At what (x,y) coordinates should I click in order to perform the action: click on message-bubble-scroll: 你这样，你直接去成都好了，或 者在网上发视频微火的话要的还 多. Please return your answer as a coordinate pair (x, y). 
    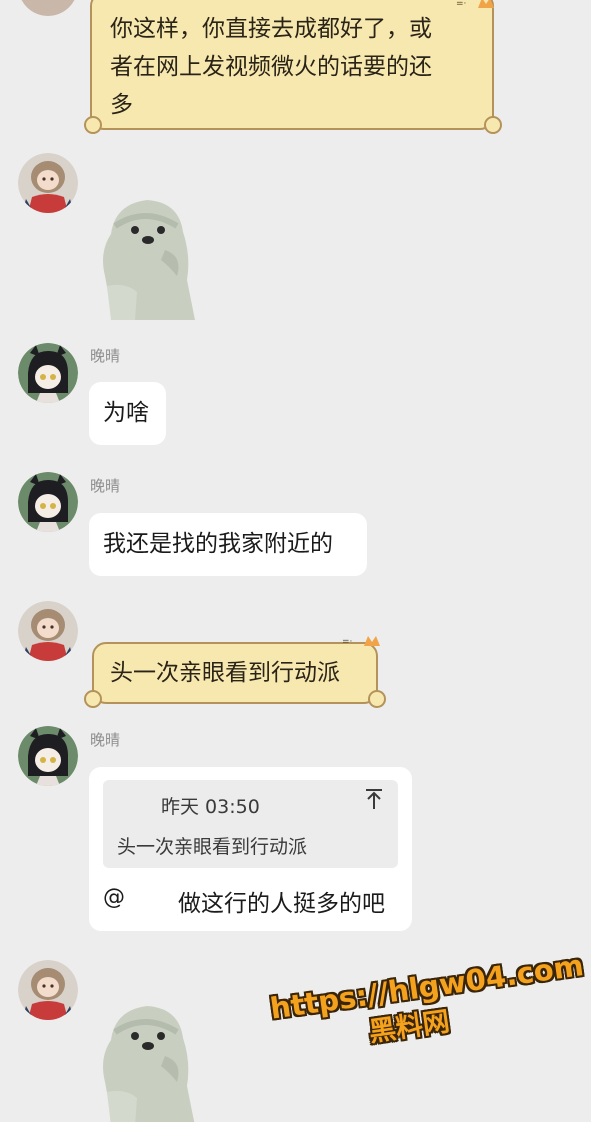
    Looking at the image, I should click on (292, 65).